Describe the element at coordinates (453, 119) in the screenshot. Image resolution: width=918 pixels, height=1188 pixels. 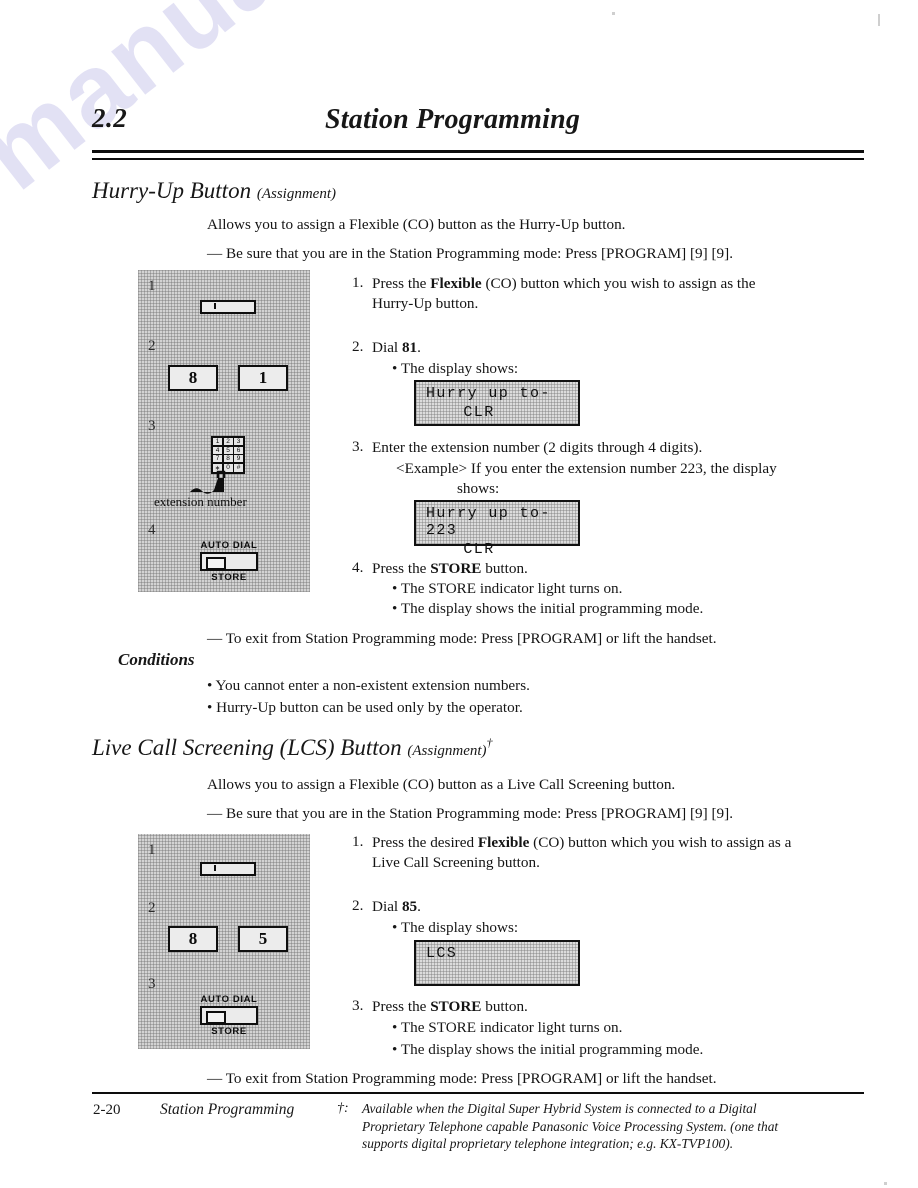
I see `page-title: Station Programming` at that location.